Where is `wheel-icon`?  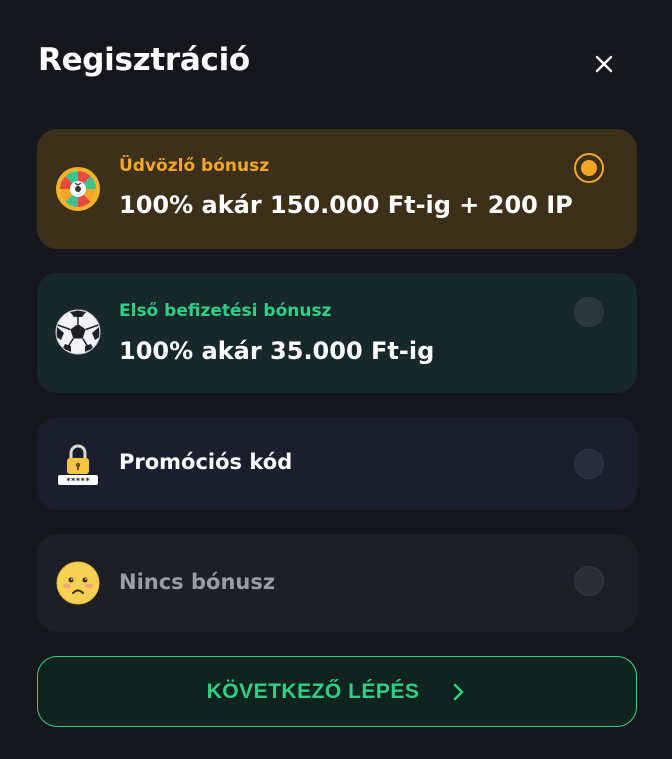 wheel-icon is located at coordinates (78, 189).